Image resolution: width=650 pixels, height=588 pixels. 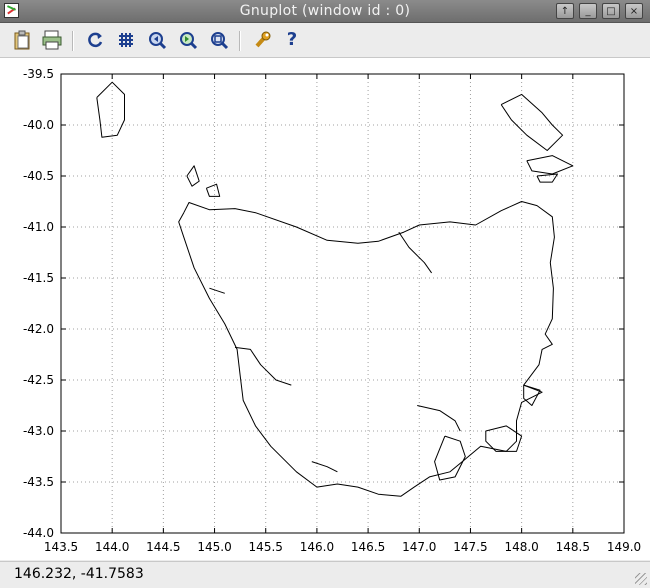 What do you see at coordinates (611, 11) in the screenshot?
I see `maximize-button: □` at bounding box center [611, 11].